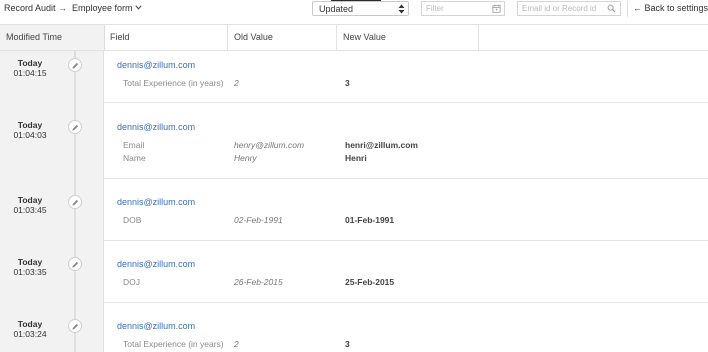 This screenshot has width=708, height=352. Describe the element at coordinates (62, 8) in the screenshot. I see `breadcrumb-arrow: →` at that location.